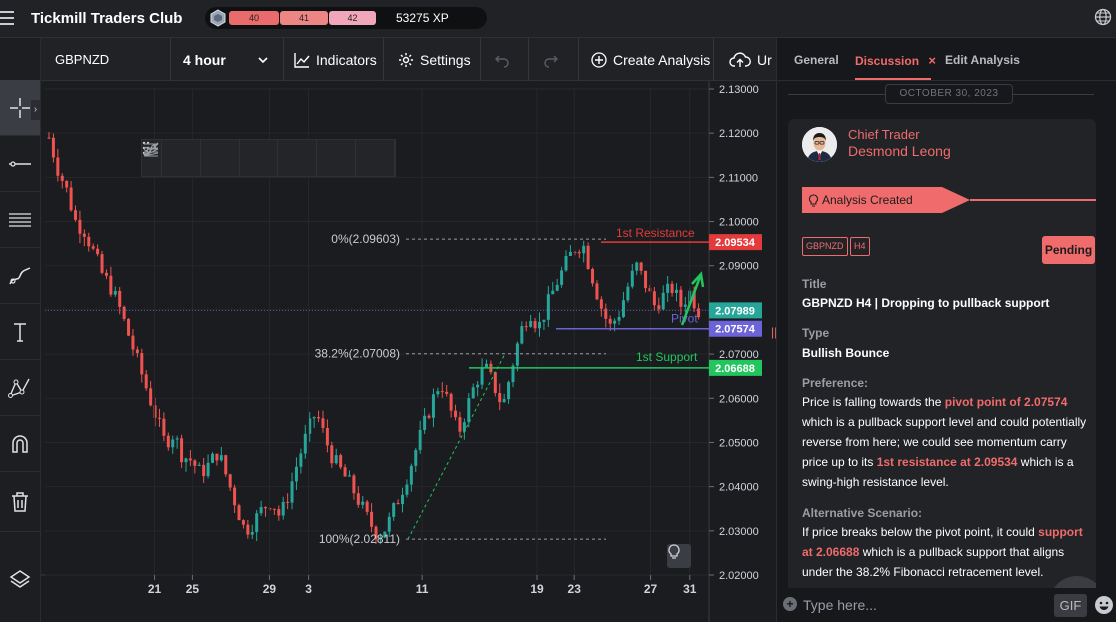  I want to click on trend-line-icon, so click(191, 158).